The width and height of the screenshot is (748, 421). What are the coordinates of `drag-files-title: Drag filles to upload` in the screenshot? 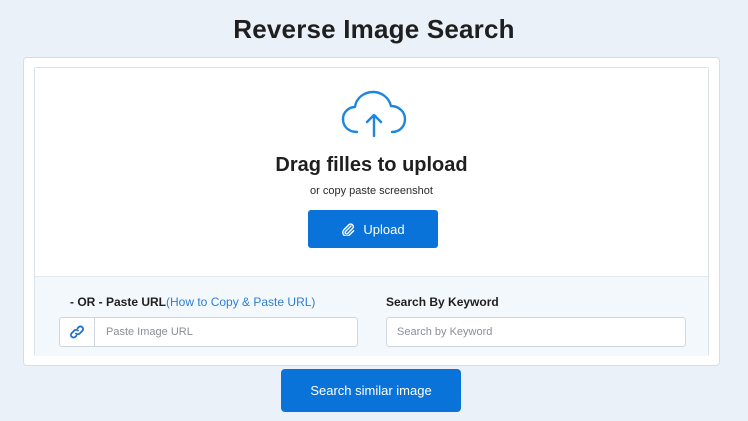 It's located at (371, 165).